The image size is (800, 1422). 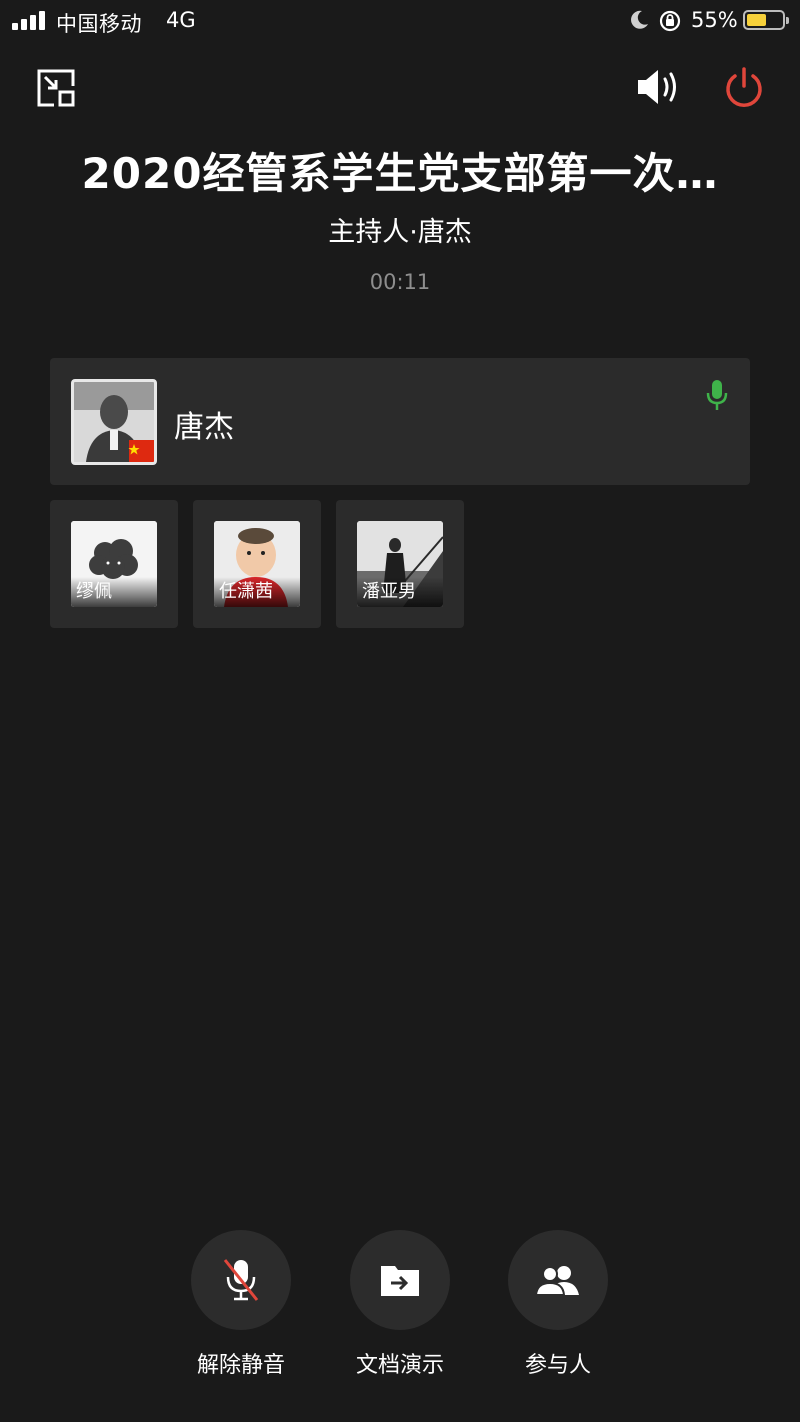 What do you see at coordinates (240, 1365) in the screenshot?
I see `unmute-label: 解除静音` at bounding box center [240, 1365].